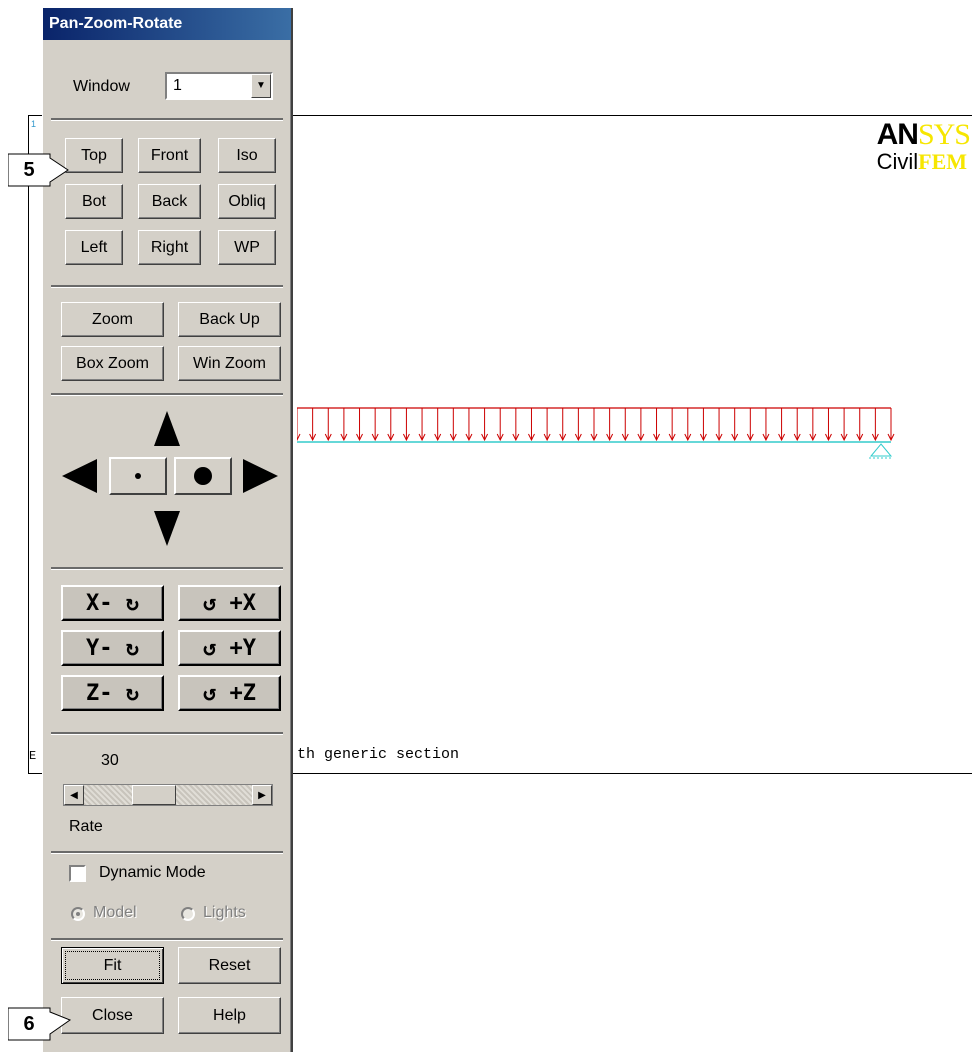 The image size is (972, 1052). Describe the element at coordinates (79, 476) in the screenshot. I see `pan-left-icon` at that location.